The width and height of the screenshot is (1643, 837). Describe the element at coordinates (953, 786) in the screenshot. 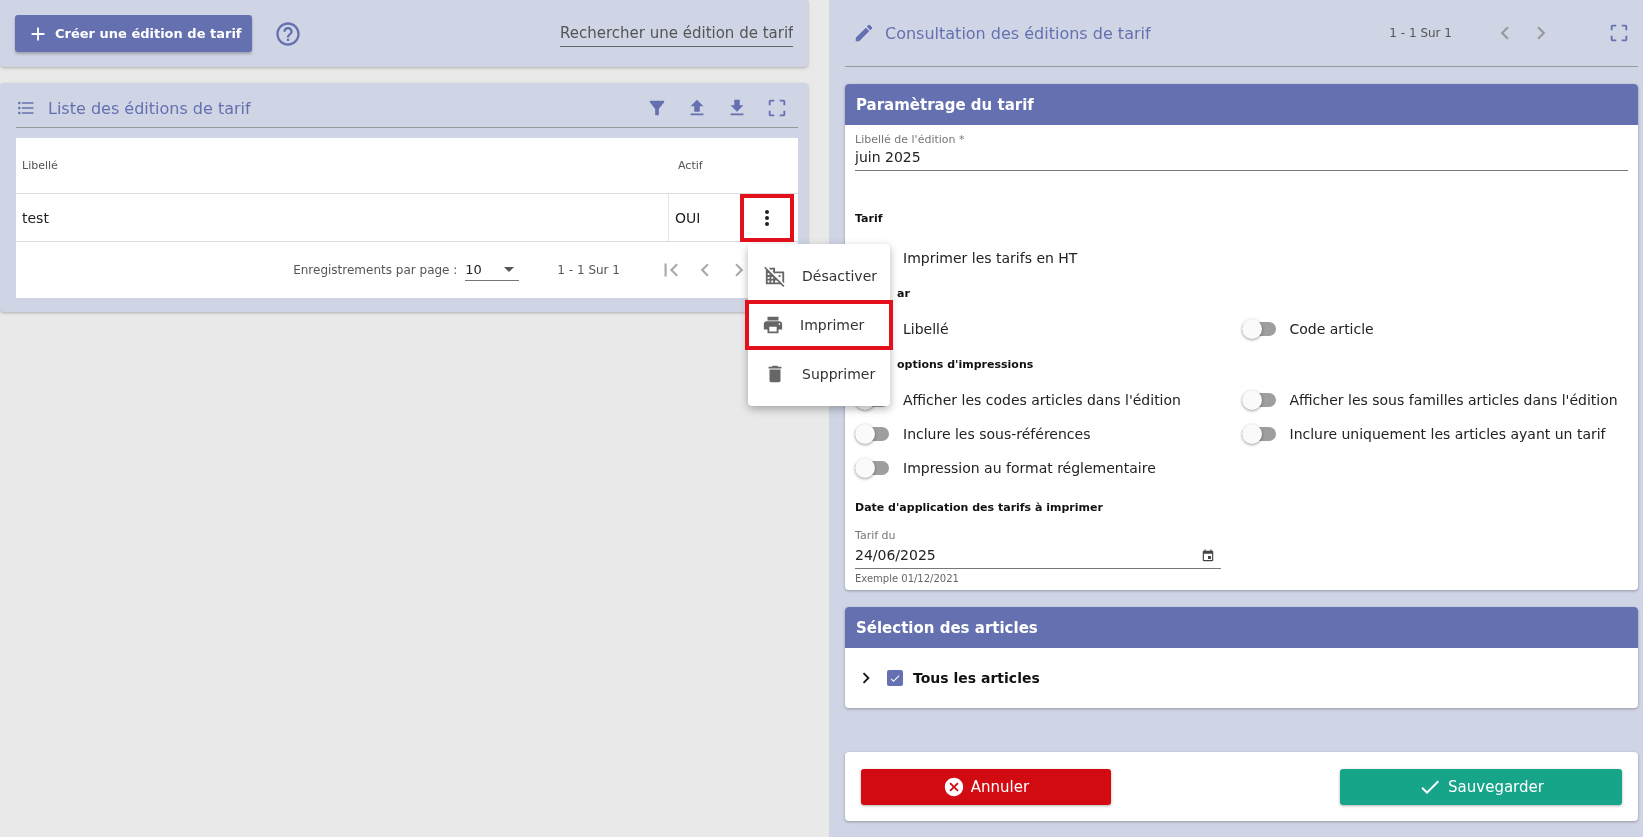

I see `cancel-icon` at that location.